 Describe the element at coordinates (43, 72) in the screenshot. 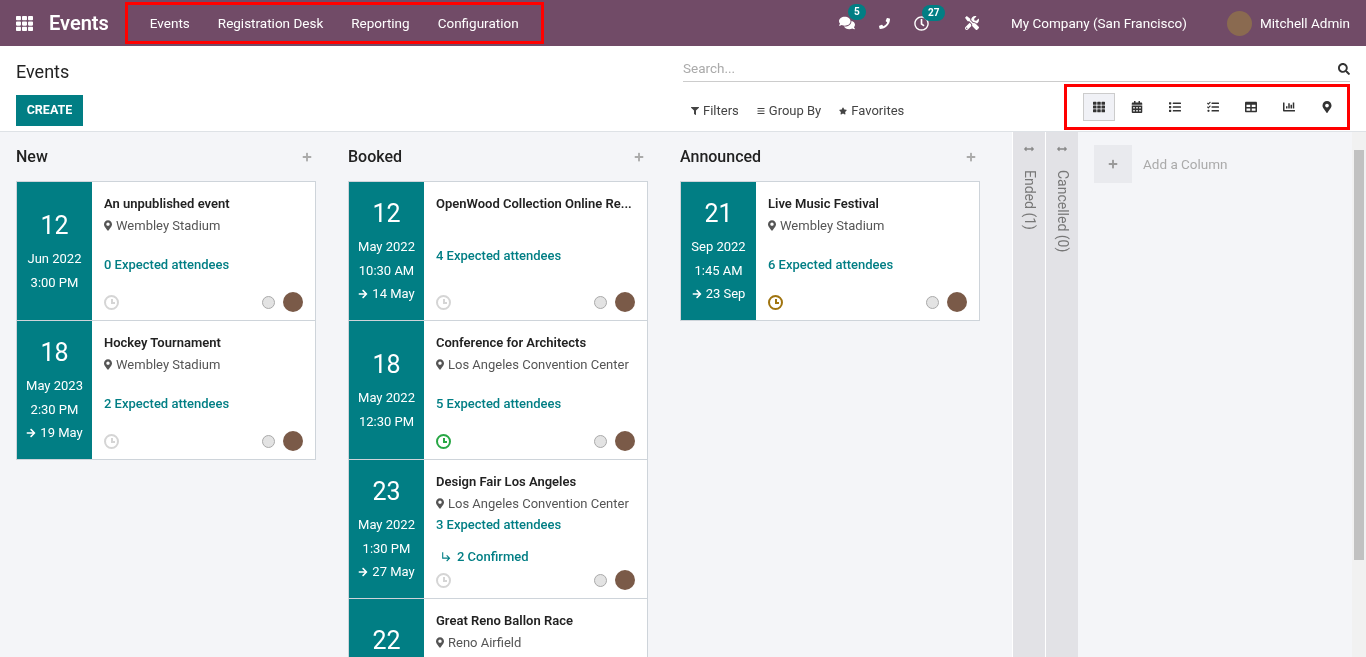

I see `page-title: Events` at that location.